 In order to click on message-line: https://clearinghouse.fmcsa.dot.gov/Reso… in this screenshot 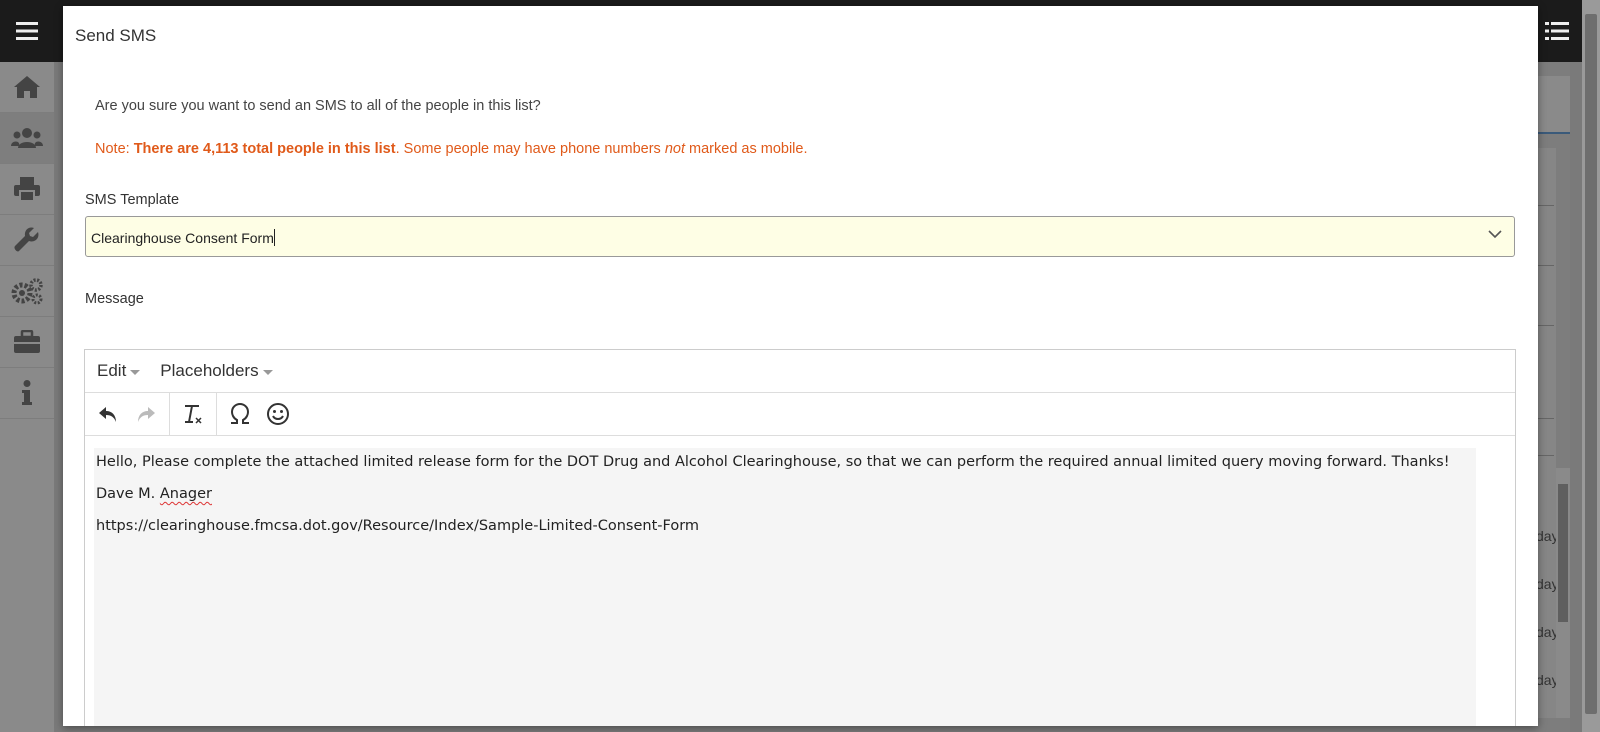, I will do `click(398, 526)`.